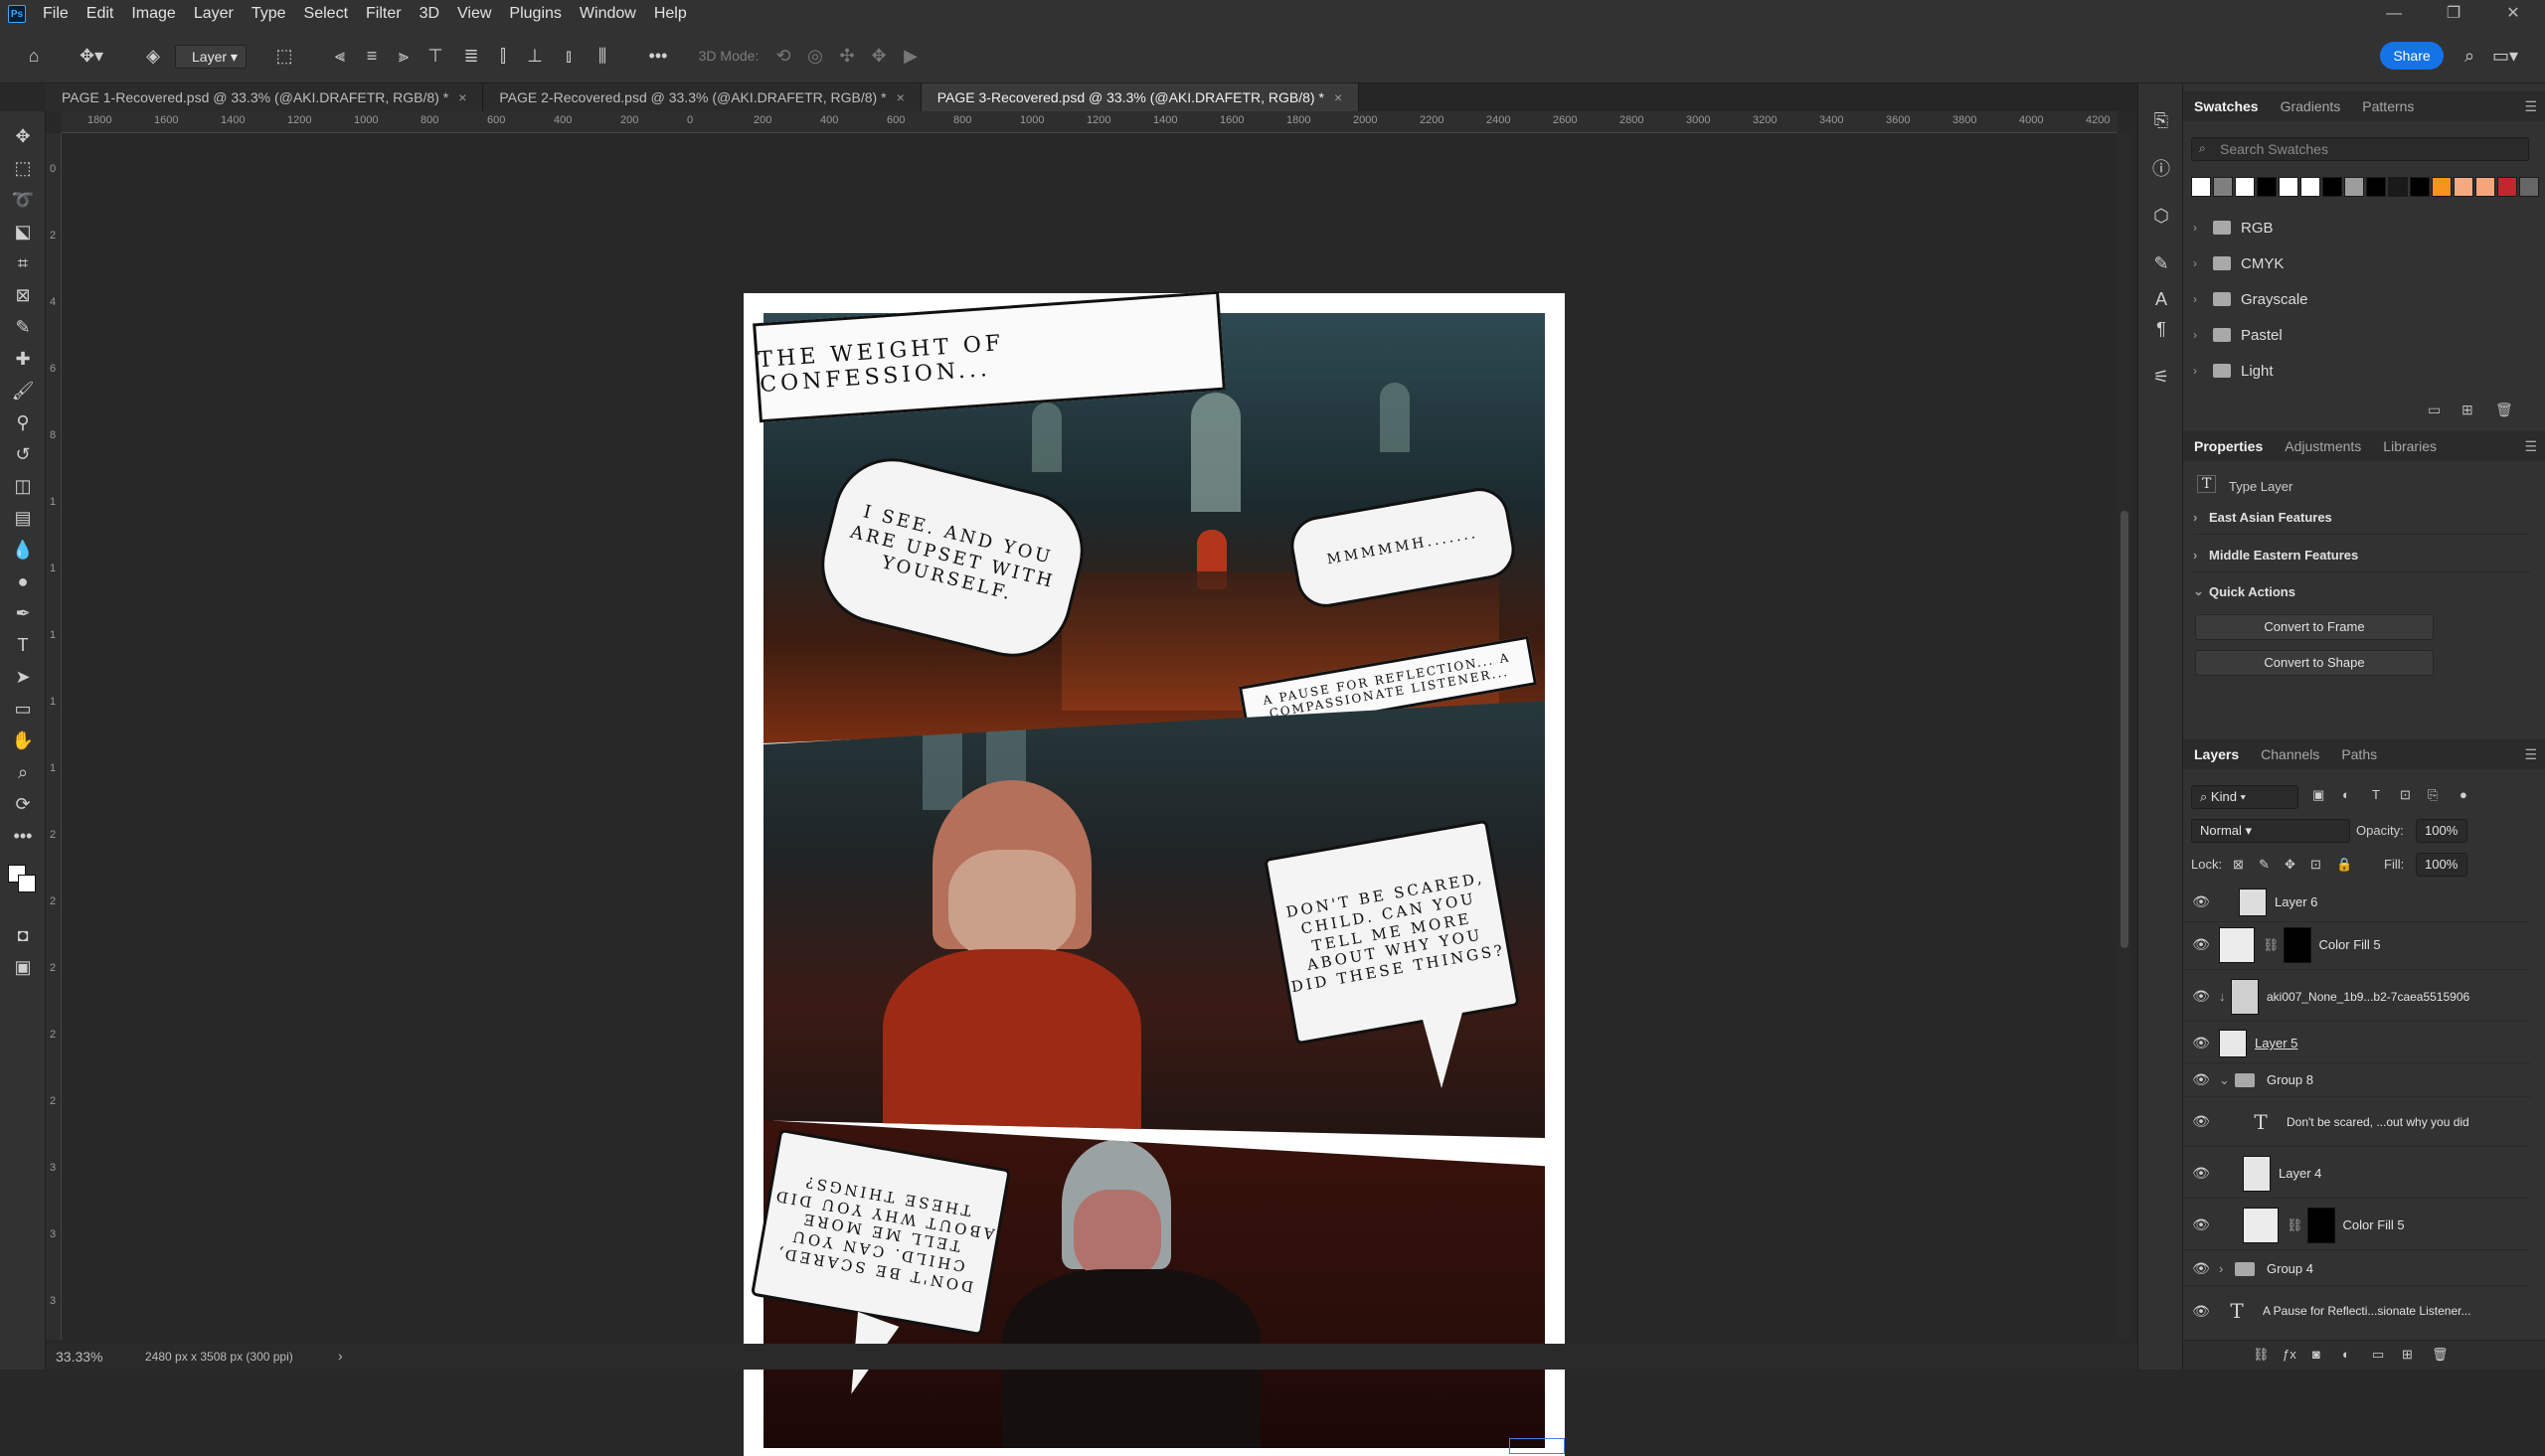 The height and width of the screenshot is (1456, 2545). I want to click on filter-toggle-icon: ●, so click(2463, 794).